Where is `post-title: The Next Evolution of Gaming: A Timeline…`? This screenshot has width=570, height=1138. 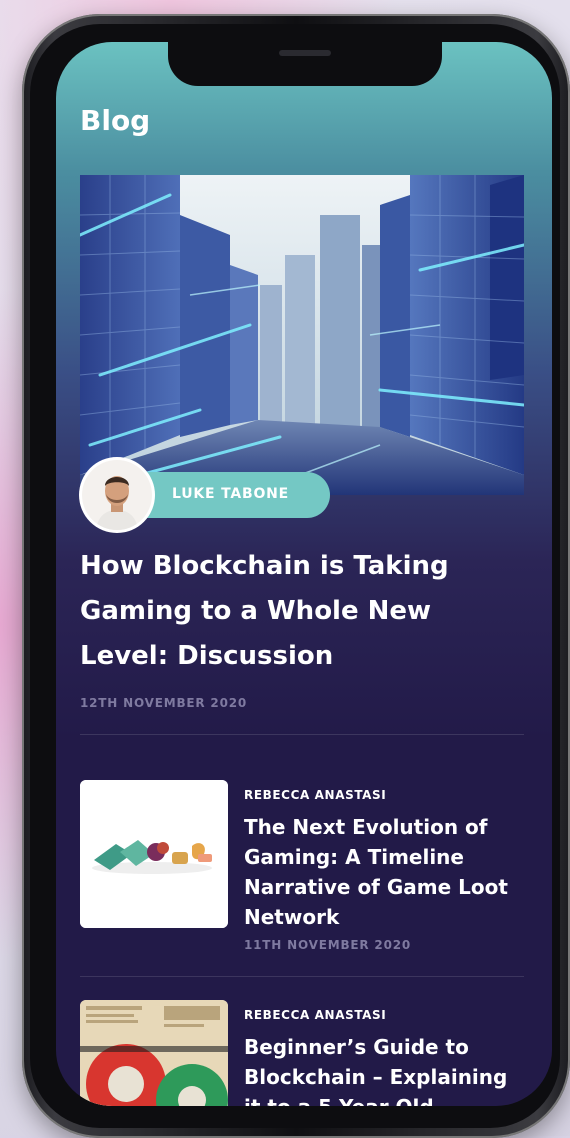
post-title: The Next Evolution of Gaming: A Timeline… is located at coordinates (384, 872).